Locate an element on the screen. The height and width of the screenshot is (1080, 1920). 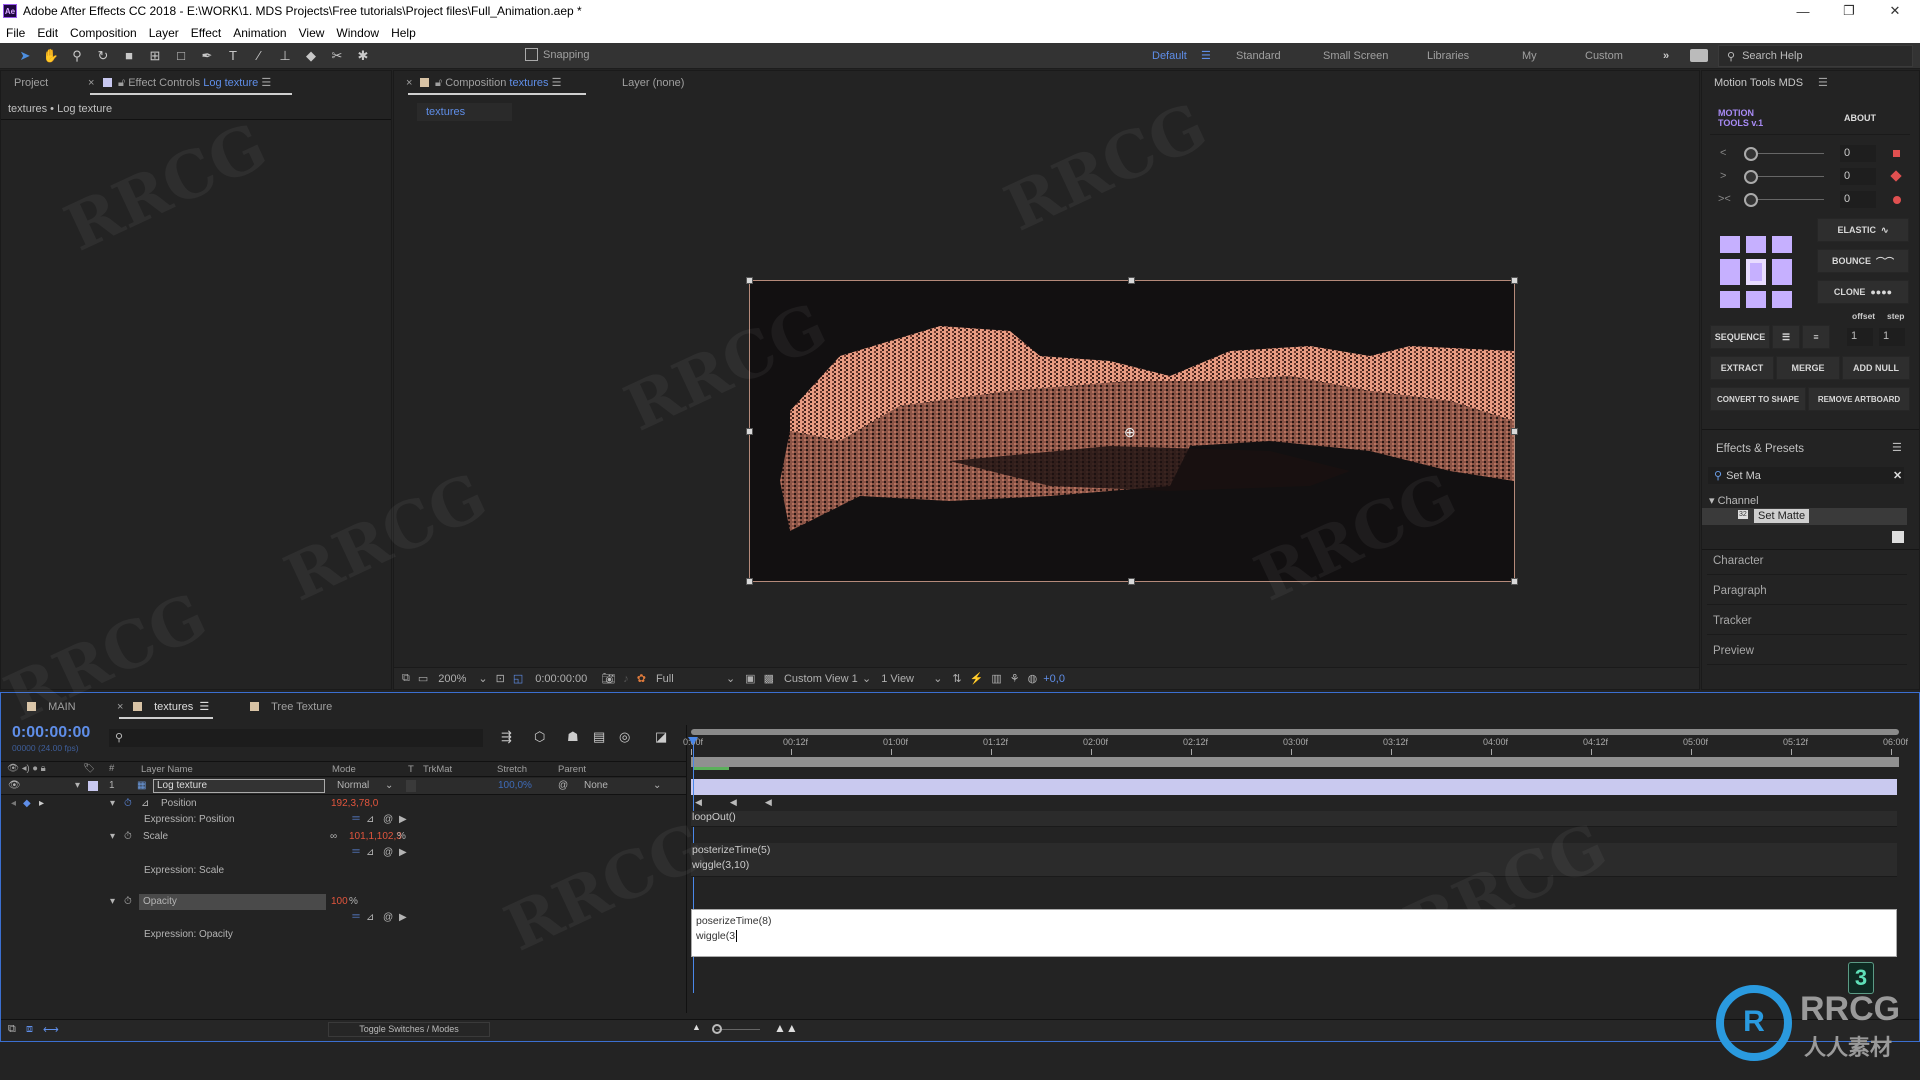
pick-whip-icon: @ is located at coordinates (563, 786).